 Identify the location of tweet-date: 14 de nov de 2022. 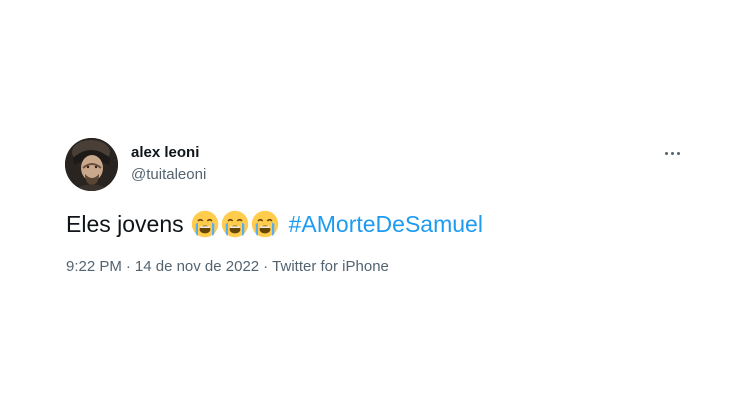
(197, 267).